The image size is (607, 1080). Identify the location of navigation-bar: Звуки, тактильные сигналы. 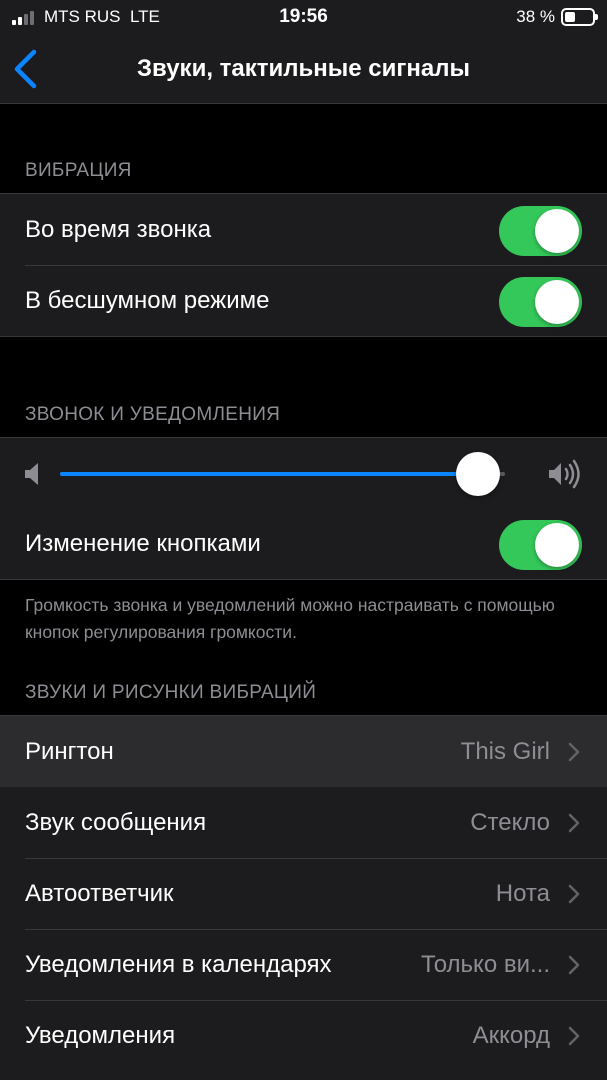
(303, 69).